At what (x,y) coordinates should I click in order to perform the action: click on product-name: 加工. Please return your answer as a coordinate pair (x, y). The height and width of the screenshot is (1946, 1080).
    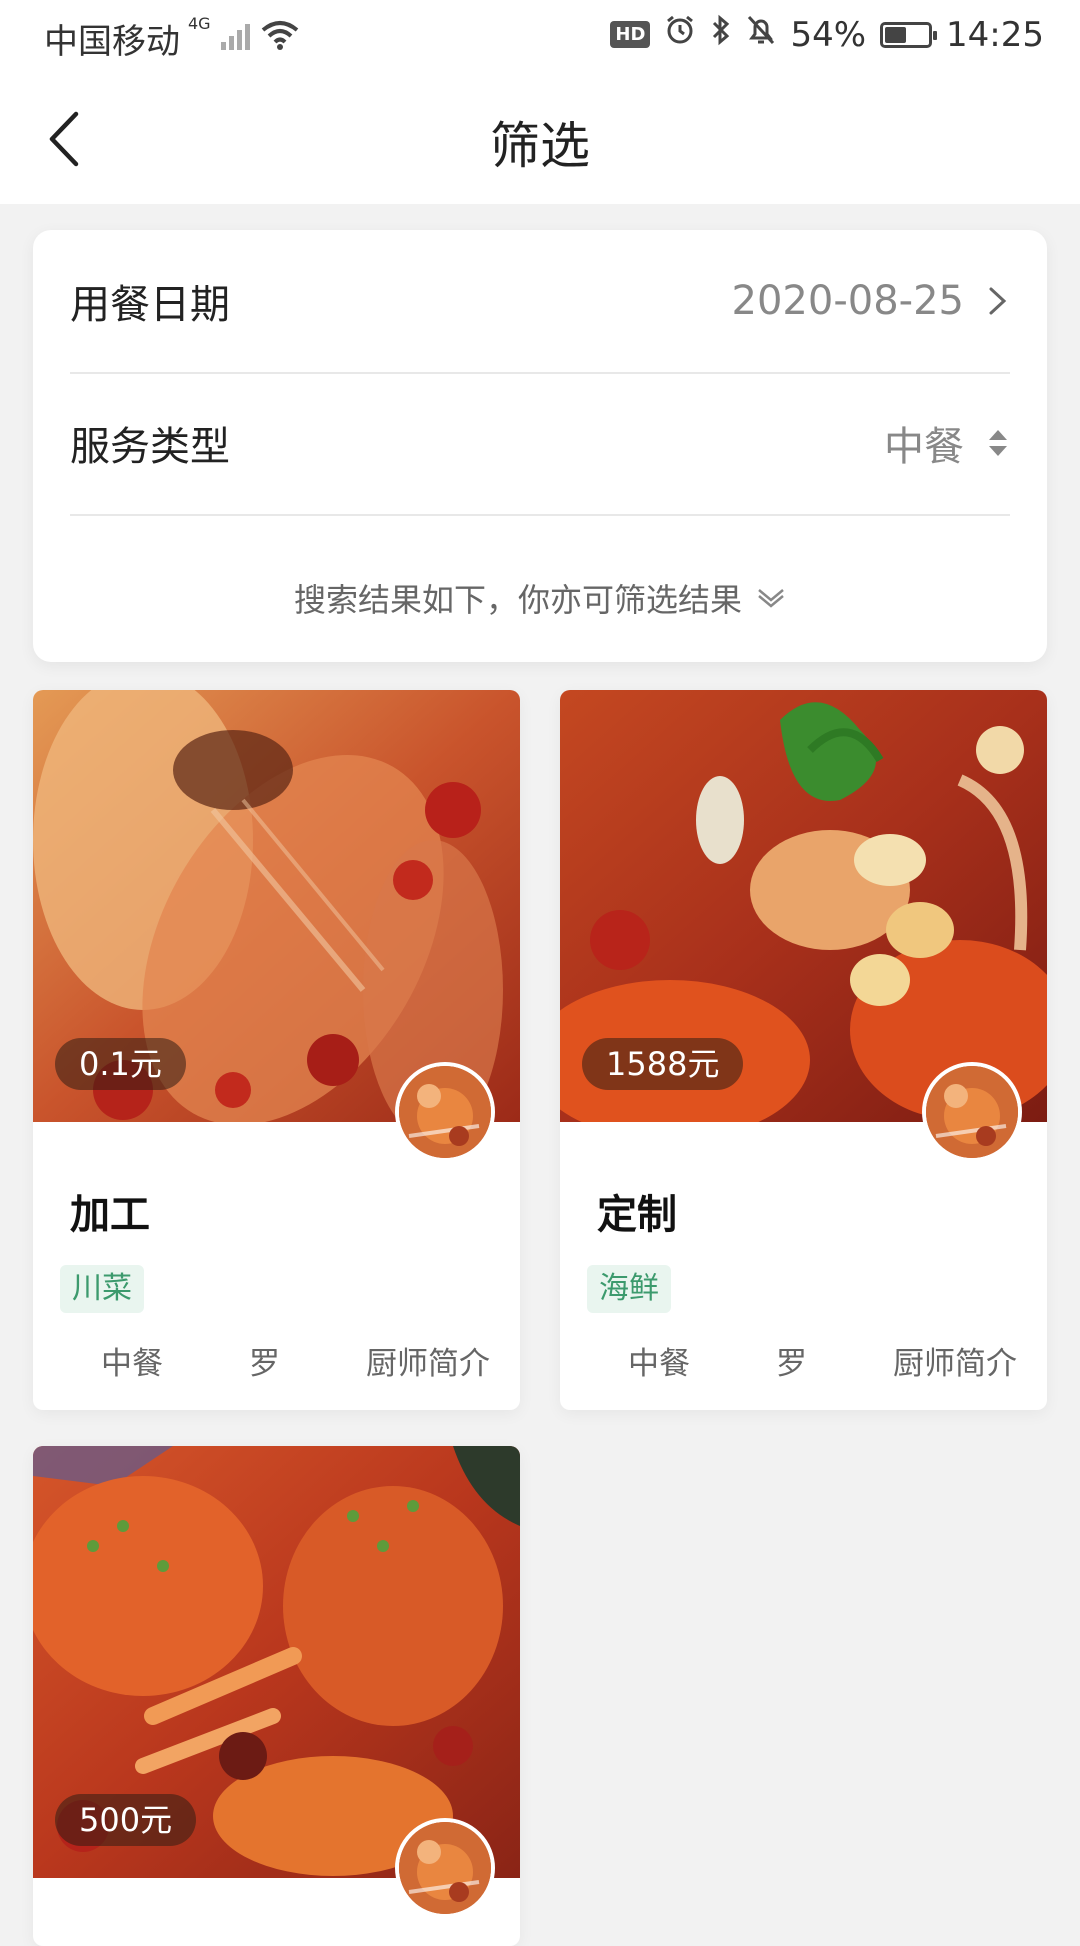
    Looking at the image, I should click on (110, 1215).